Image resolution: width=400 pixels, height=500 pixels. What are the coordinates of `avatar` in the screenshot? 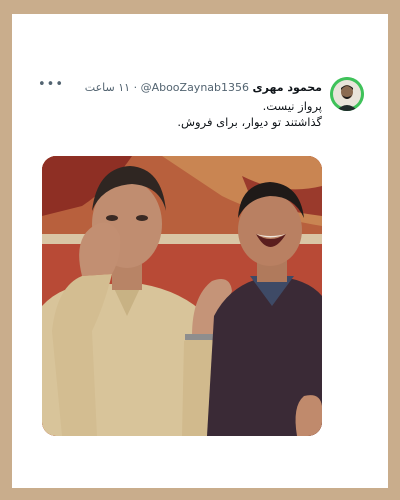 It's located at (347, 94).